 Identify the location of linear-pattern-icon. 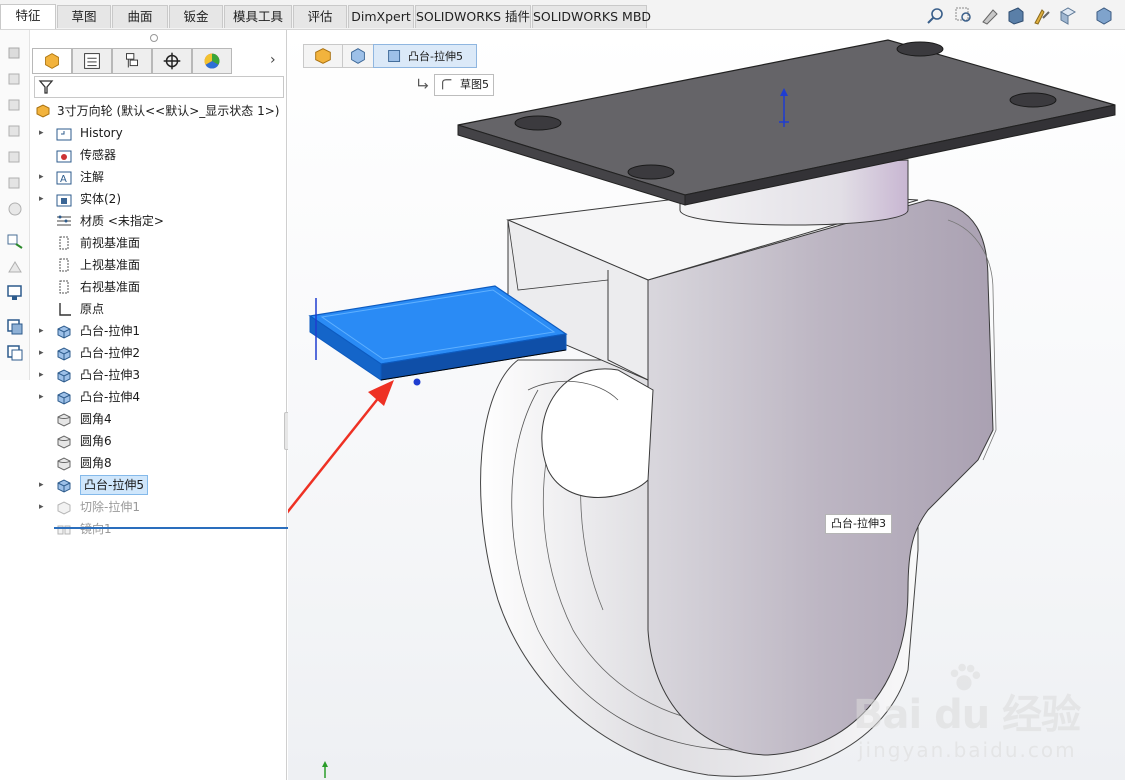
(15, 241).